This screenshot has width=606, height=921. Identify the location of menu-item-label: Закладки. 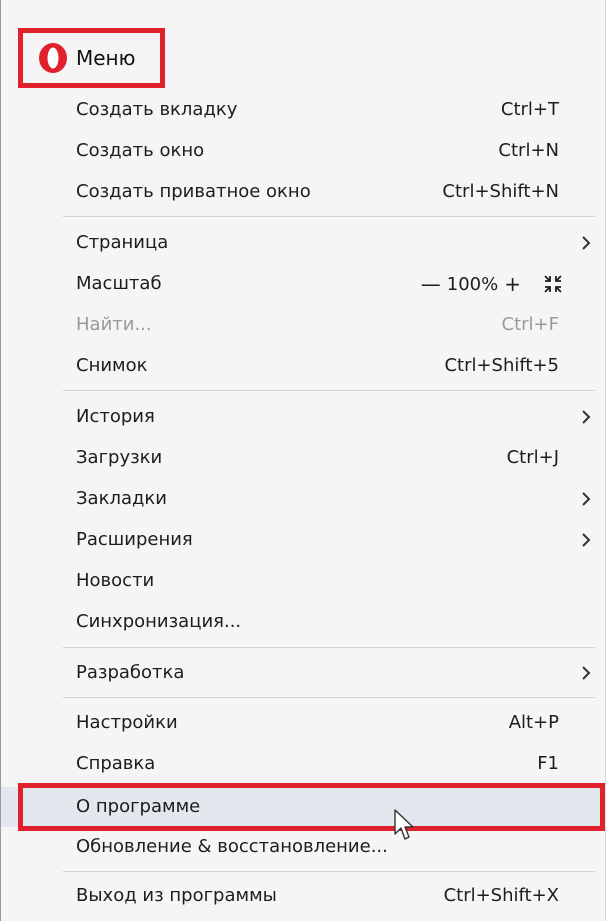
(121, 498).